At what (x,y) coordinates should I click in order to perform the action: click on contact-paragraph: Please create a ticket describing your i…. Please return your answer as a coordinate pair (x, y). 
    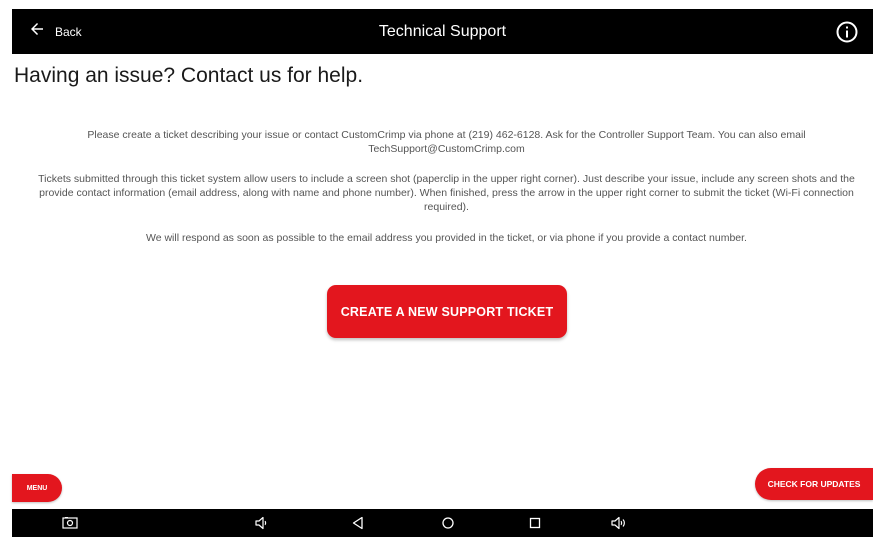
    Looking at the image, I should click on (446, 142).